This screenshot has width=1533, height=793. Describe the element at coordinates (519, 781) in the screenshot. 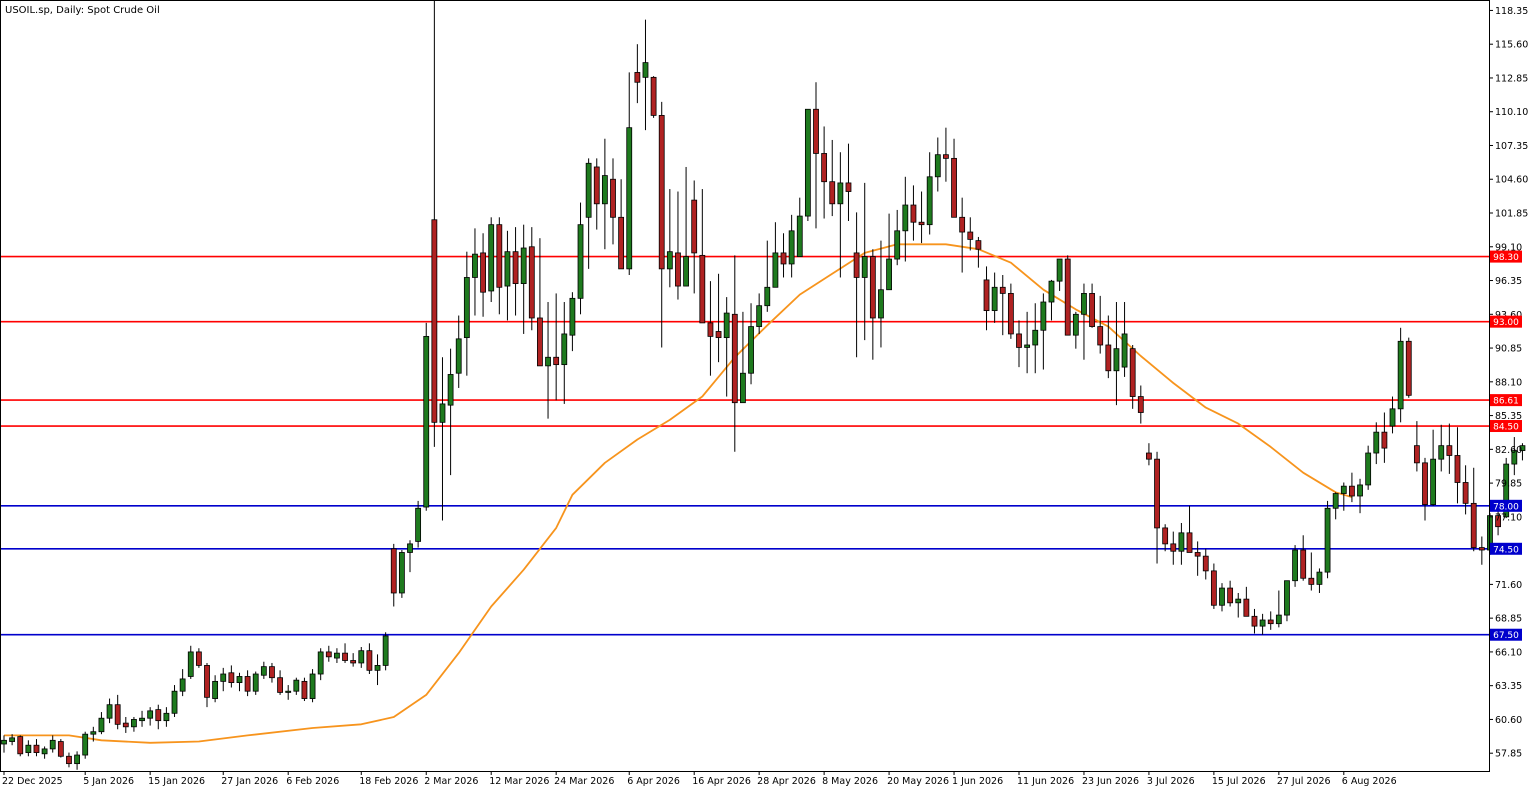

I see `x-tick-label: 12 Mar 2026` at that location.